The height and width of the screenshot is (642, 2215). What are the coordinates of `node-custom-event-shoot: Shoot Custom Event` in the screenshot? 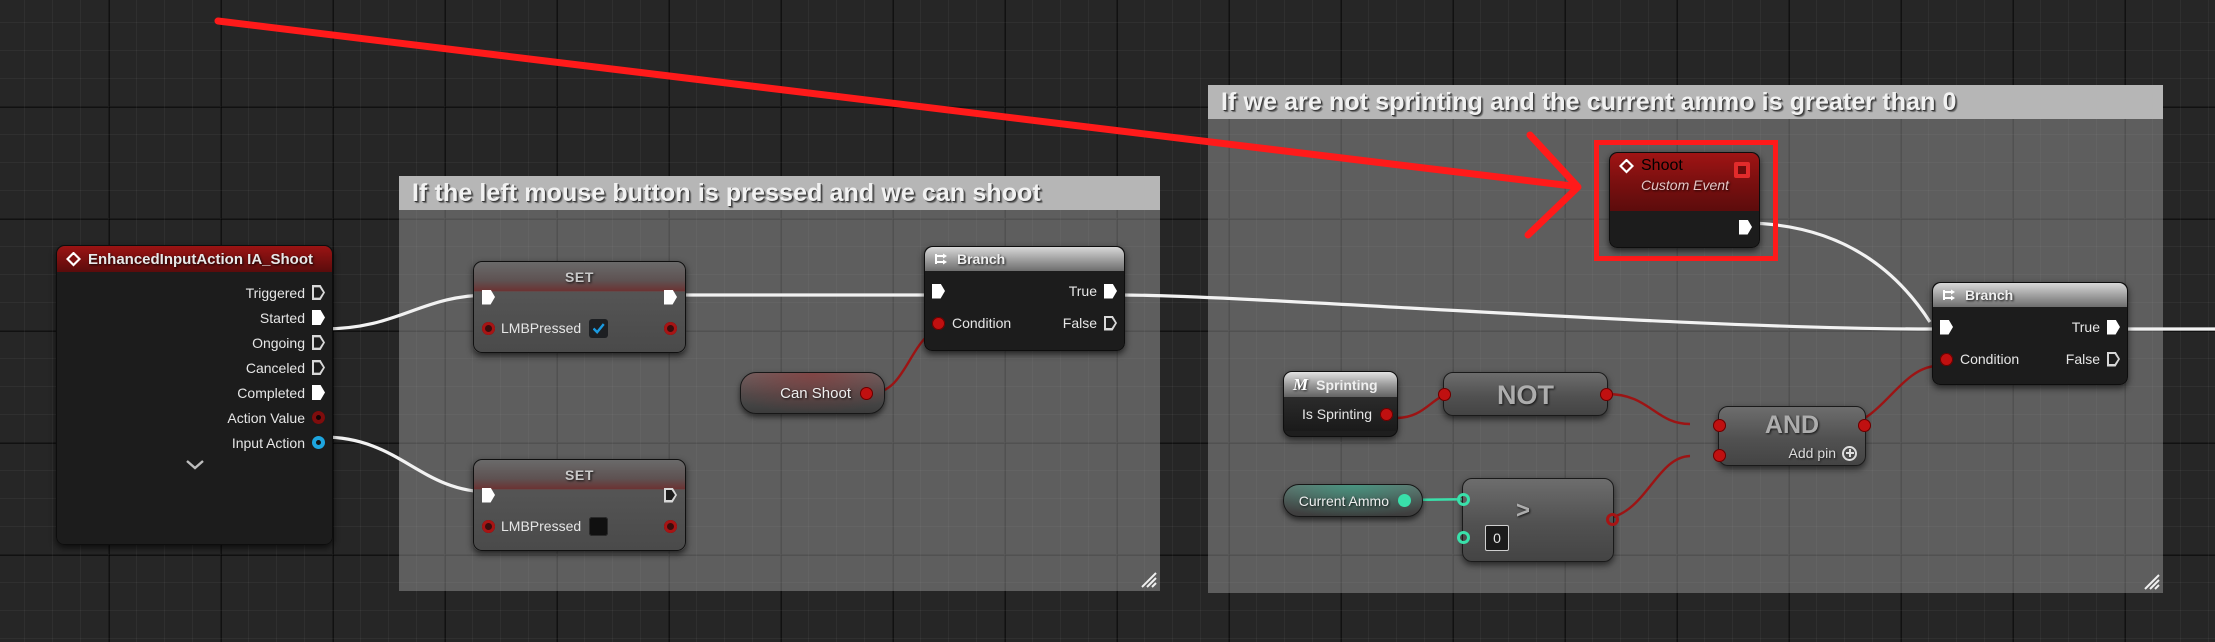 It's located at (1684, 200).